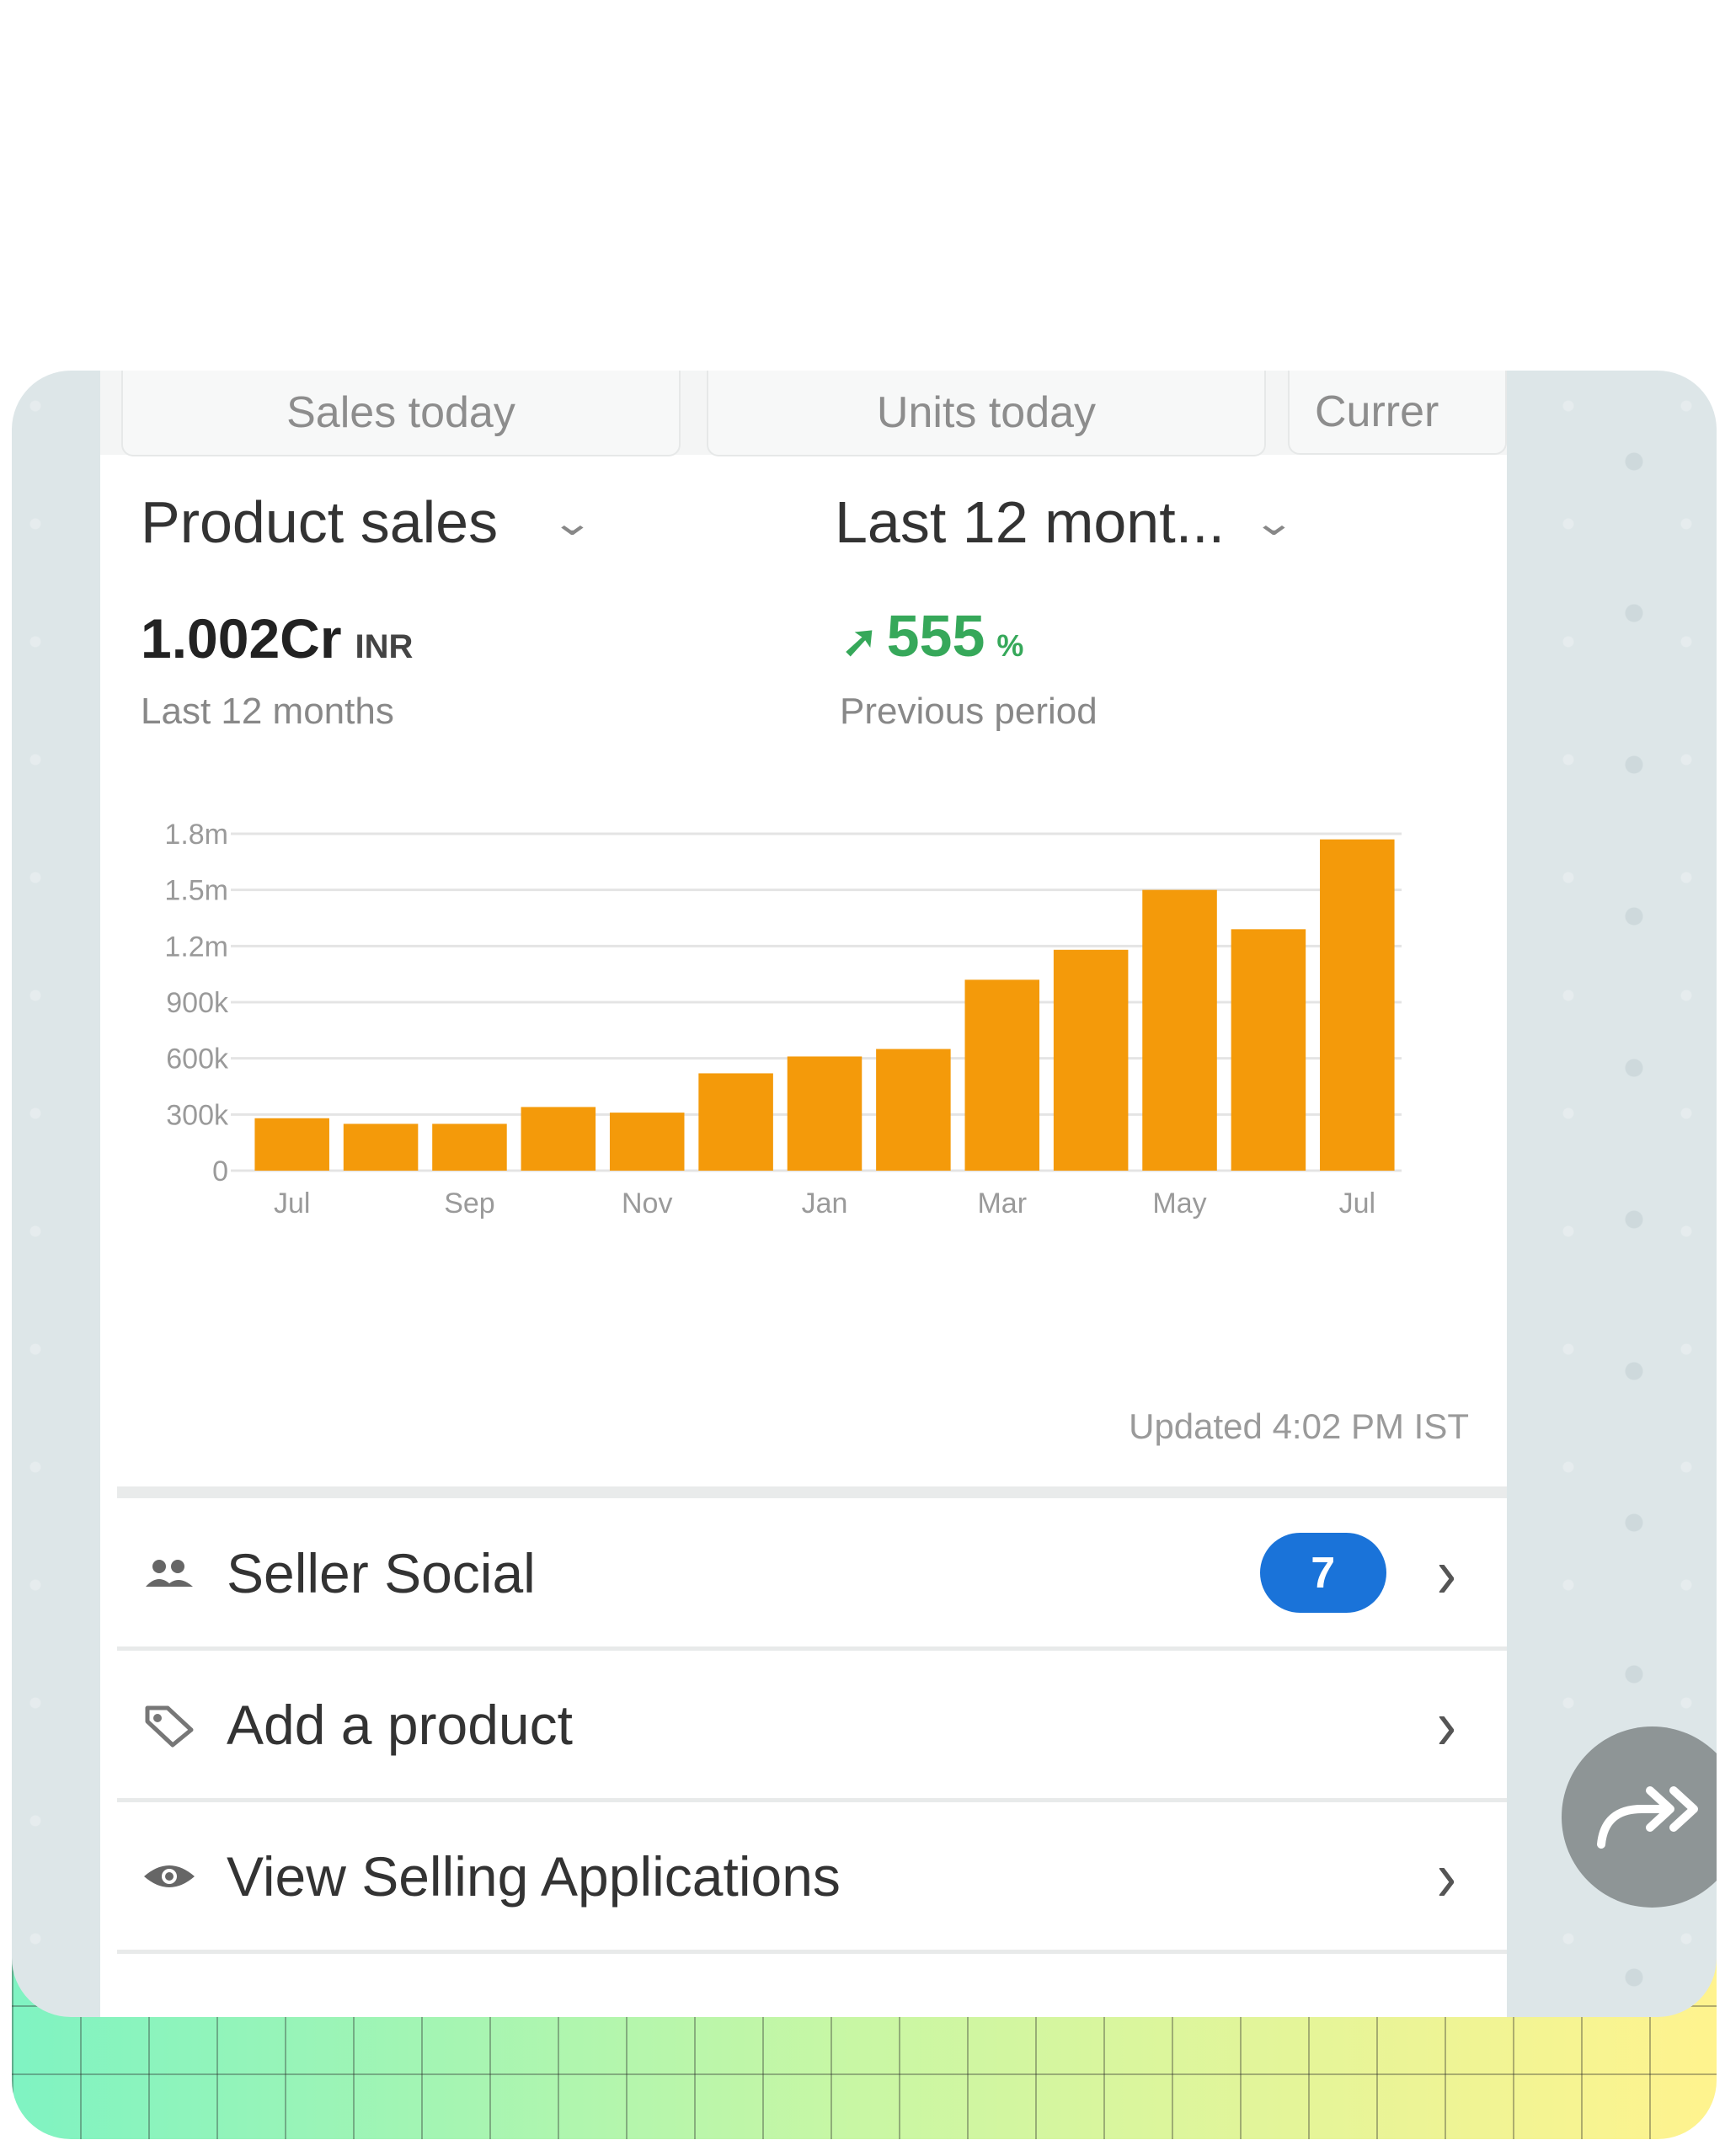  What do you see at coordinates (647, 1203) in the screenshot?
I see `x-tick-label: Nov` at bounding box center [647, 1203].